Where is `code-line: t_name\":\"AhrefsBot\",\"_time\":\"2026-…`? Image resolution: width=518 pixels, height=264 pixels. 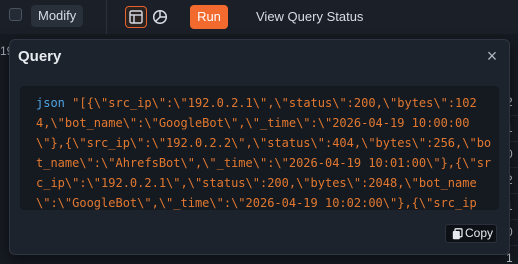
code-line: t_name\":\"AhrefsBot\",\"_time\":\"2026-… is located at coordinates (264, 163).